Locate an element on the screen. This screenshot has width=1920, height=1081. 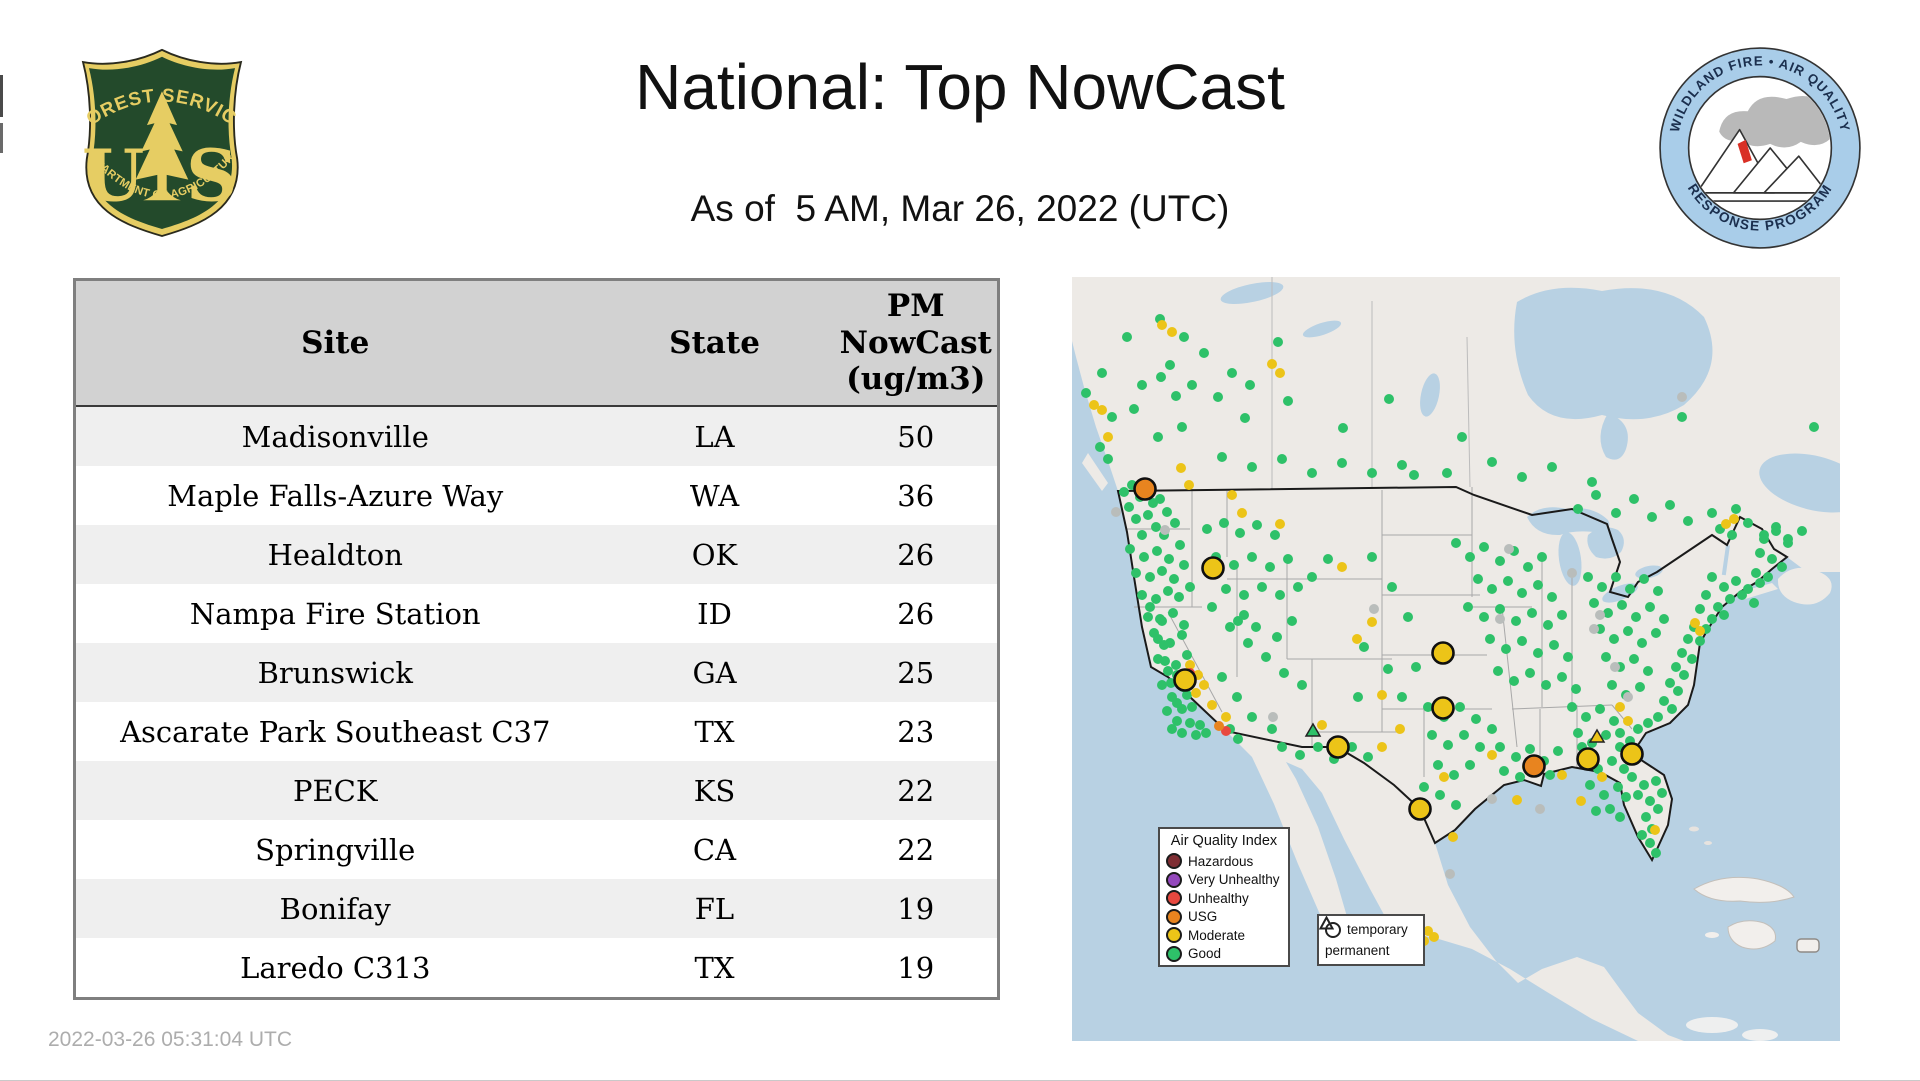
table-row: Maple Falls-Azure Way WA 36 is located at coordinates (537, 495).